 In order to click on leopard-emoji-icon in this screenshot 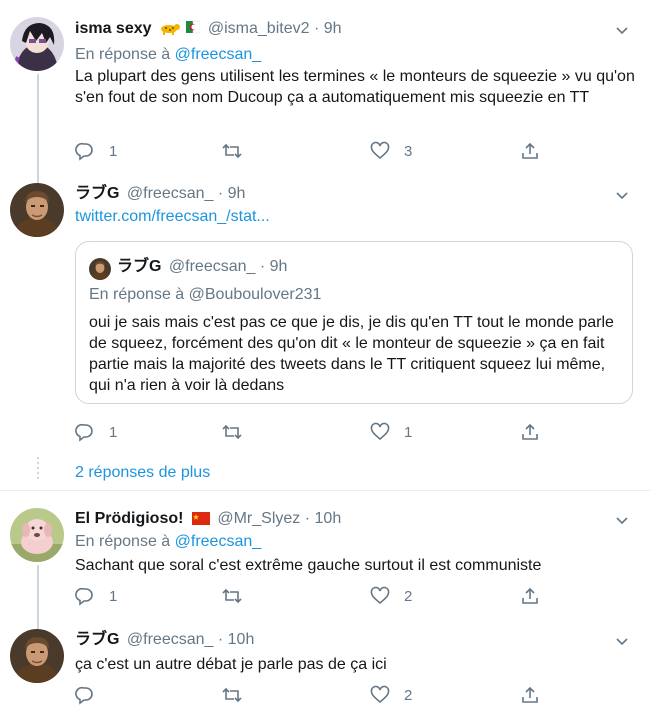, I will do `click(170, 31)`.